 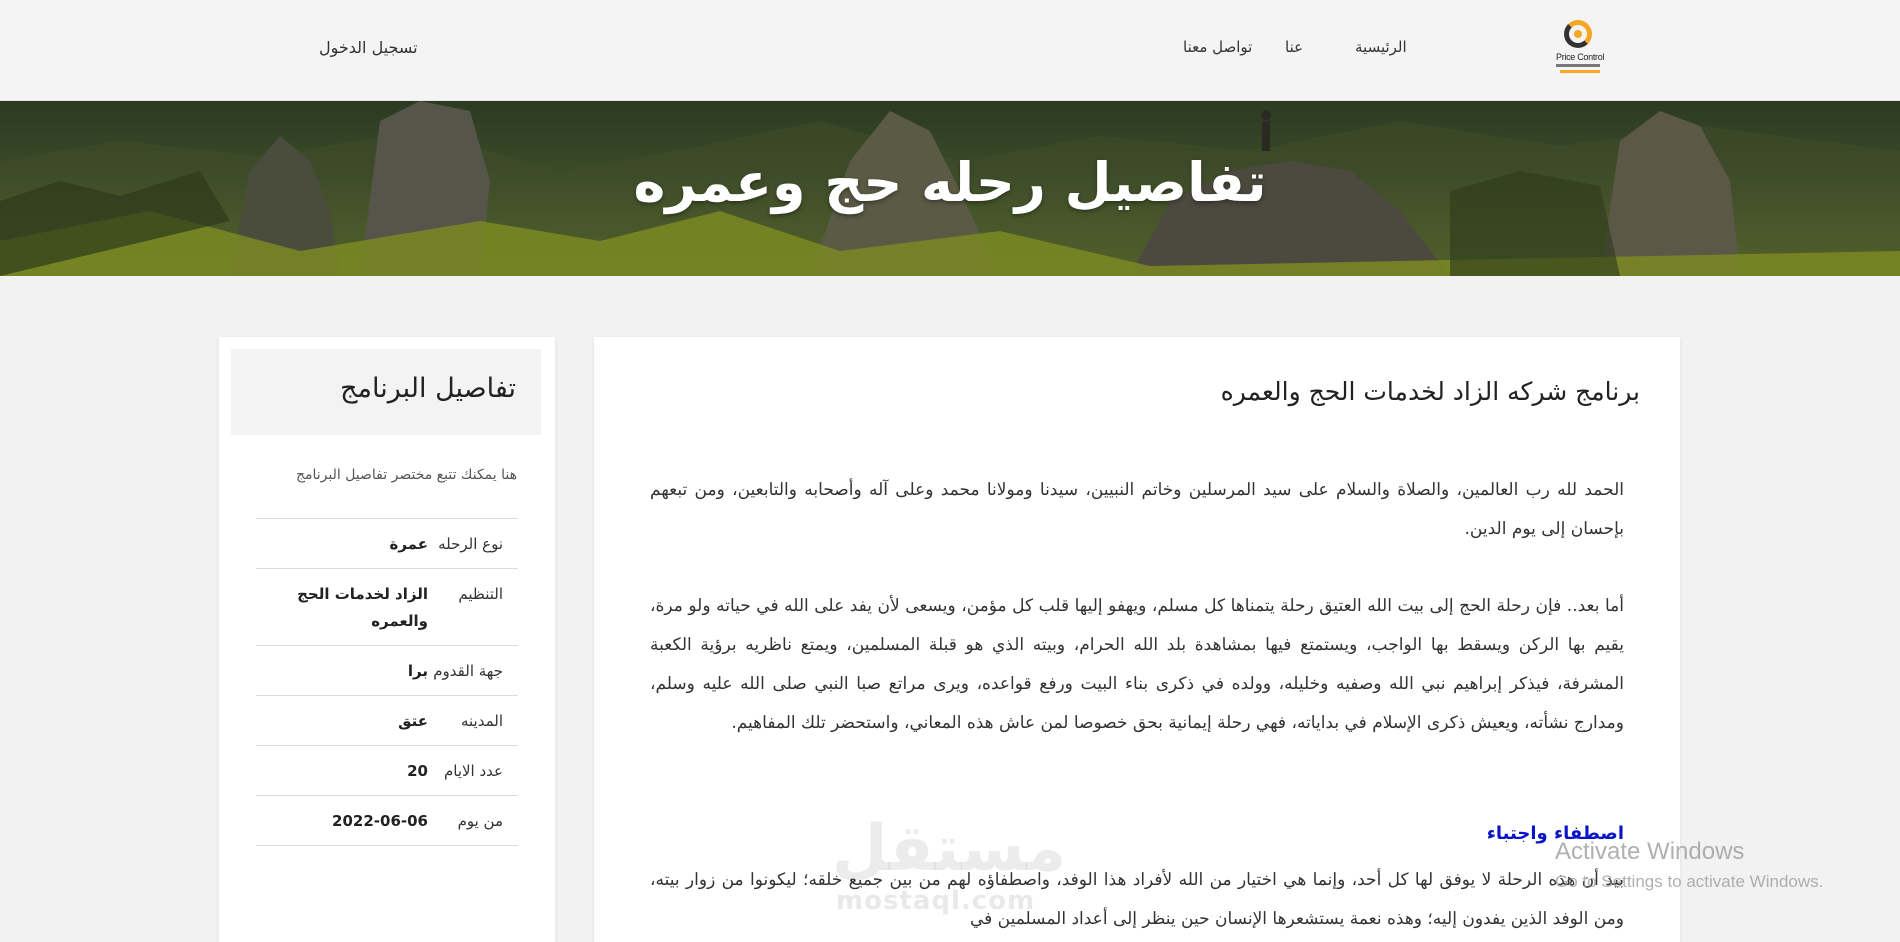 I want to click on page-title: تفاصيل رحله حج وعمره, so click(x=950, y=182).